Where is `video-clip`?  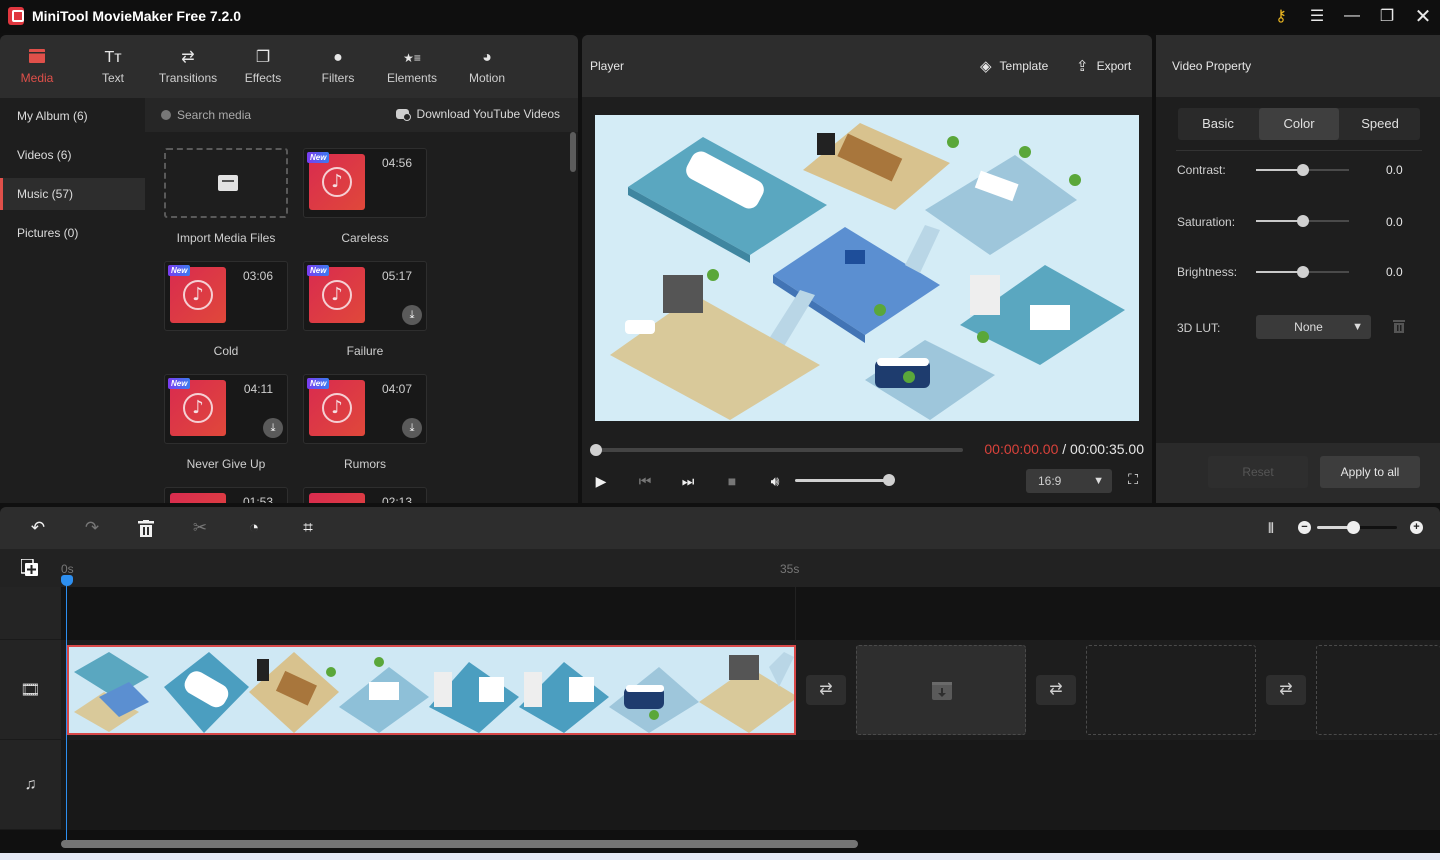 video-clip is located at coordinates (431, 690).